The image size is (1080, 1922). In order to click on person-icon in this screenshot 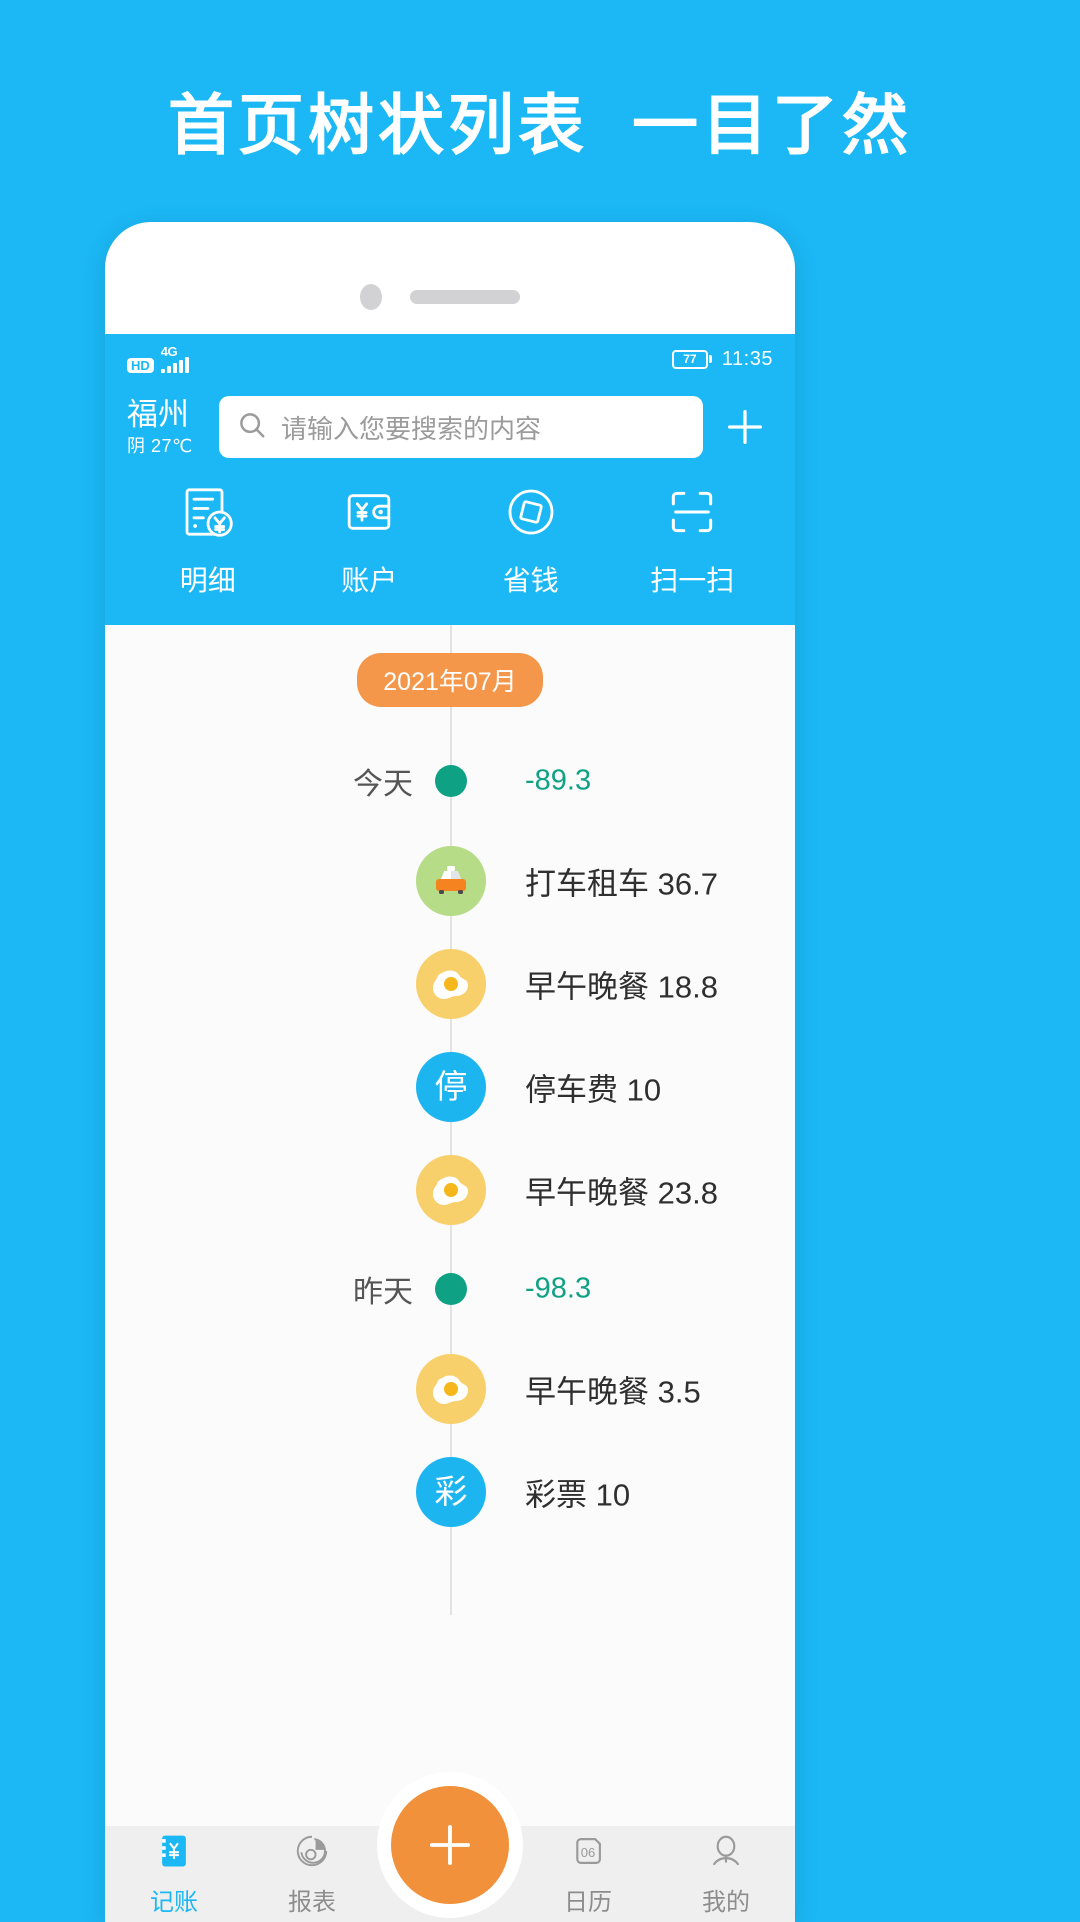, I will do `click(726, 1853)`.